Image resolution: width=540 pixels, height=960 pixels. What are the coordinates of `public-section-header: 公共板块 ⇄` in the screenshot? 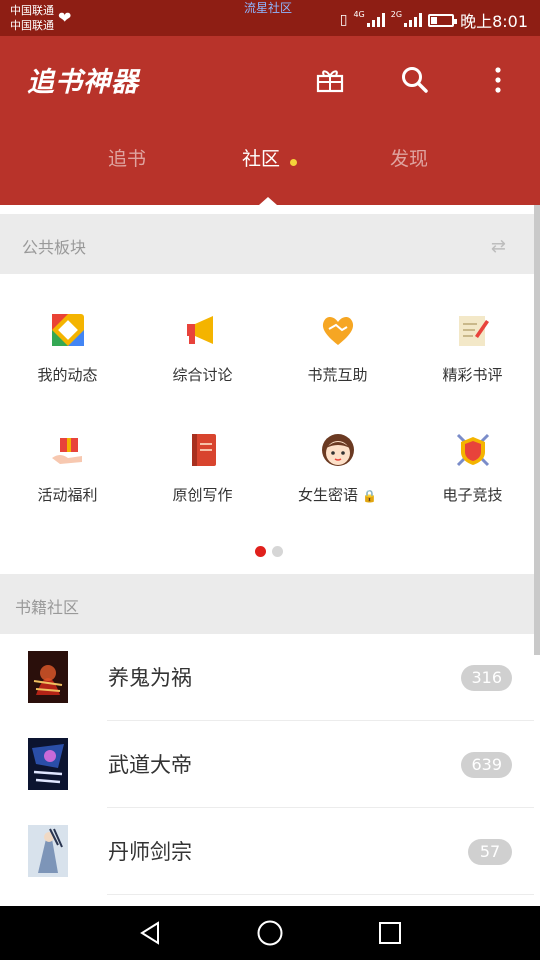 It's located at (267, 244).